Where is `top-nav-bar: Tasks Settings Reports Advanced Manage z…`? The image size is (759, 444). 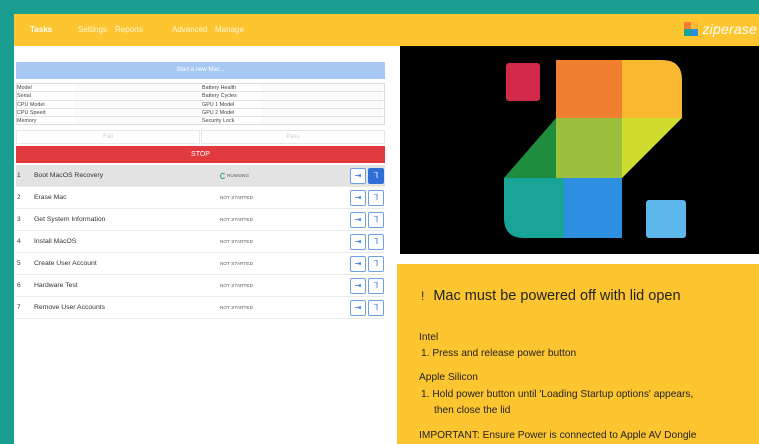
top-nav-bar: Tasks Settings Reports Advanced Manage z… is located at coordinates (386, 30).